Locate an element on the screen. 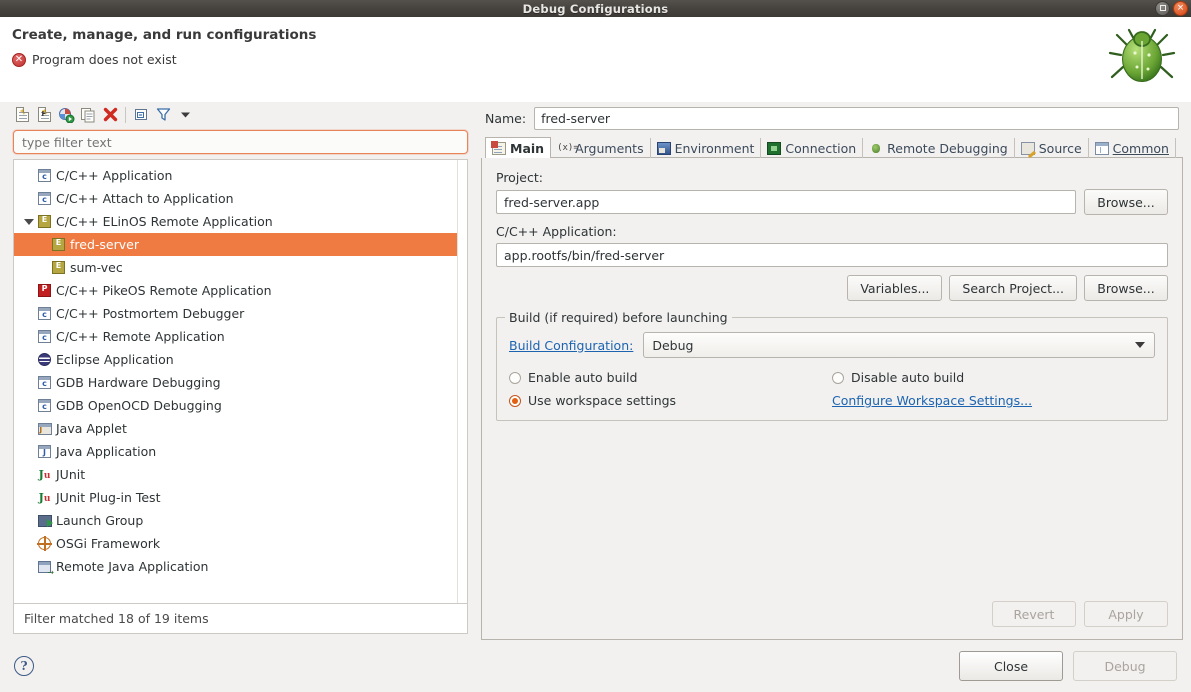  help-icon: ? is located at coordinates (24, 666).